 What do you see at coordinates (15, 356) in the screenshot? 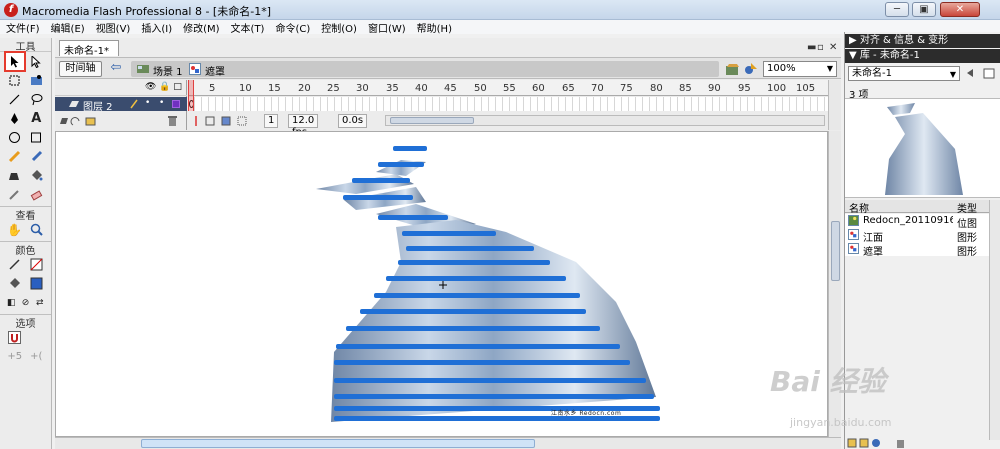
I see `smooth-icon: +5` at bounding box center [15, 356].